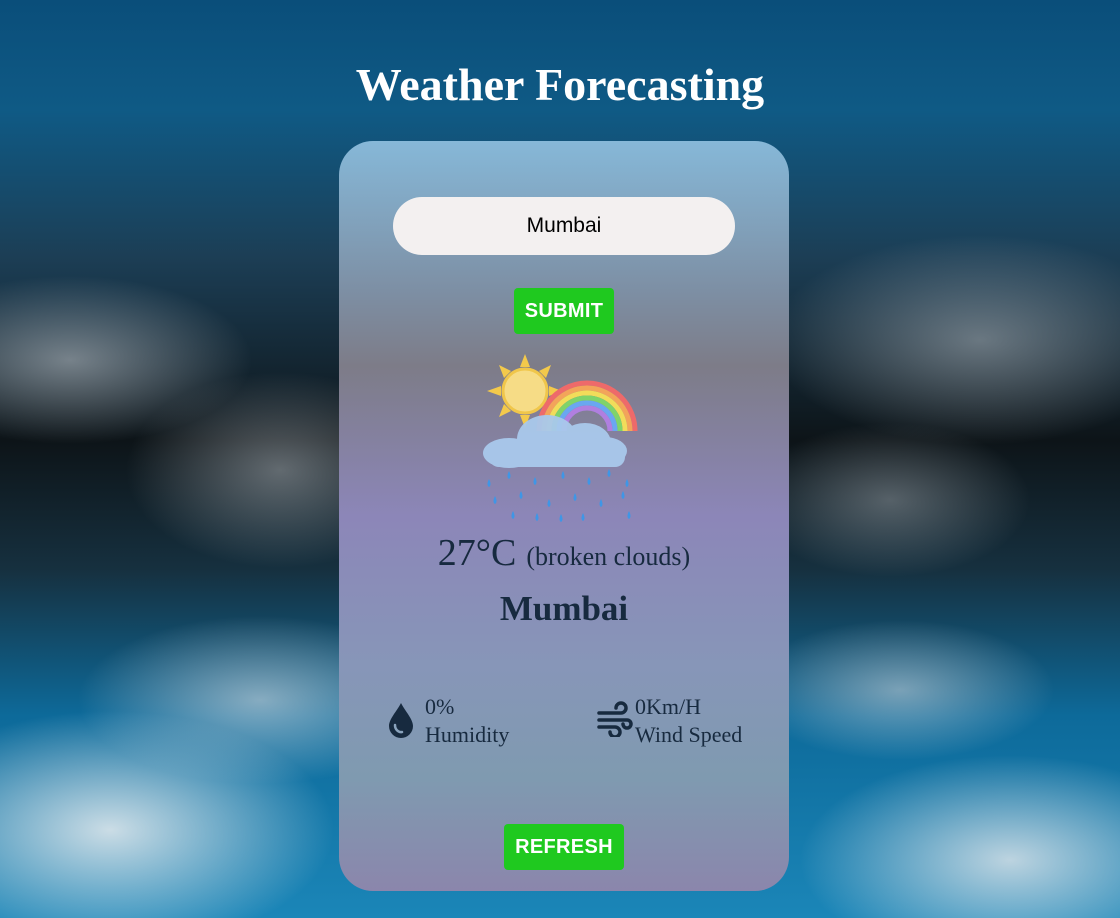 The image size is (1120, 918). What do you see at coordinates (564, 847) in the screenshot?
I see `refresh-button: REFRESH` at bounding box center [564, 847].